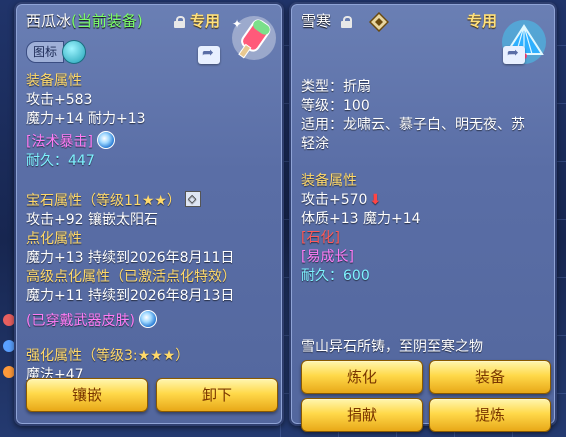  What do you see at coordinates (59, 100) in the screenshot?
I see `attr-line: 攻击+583` at bounding box center [59, 100].